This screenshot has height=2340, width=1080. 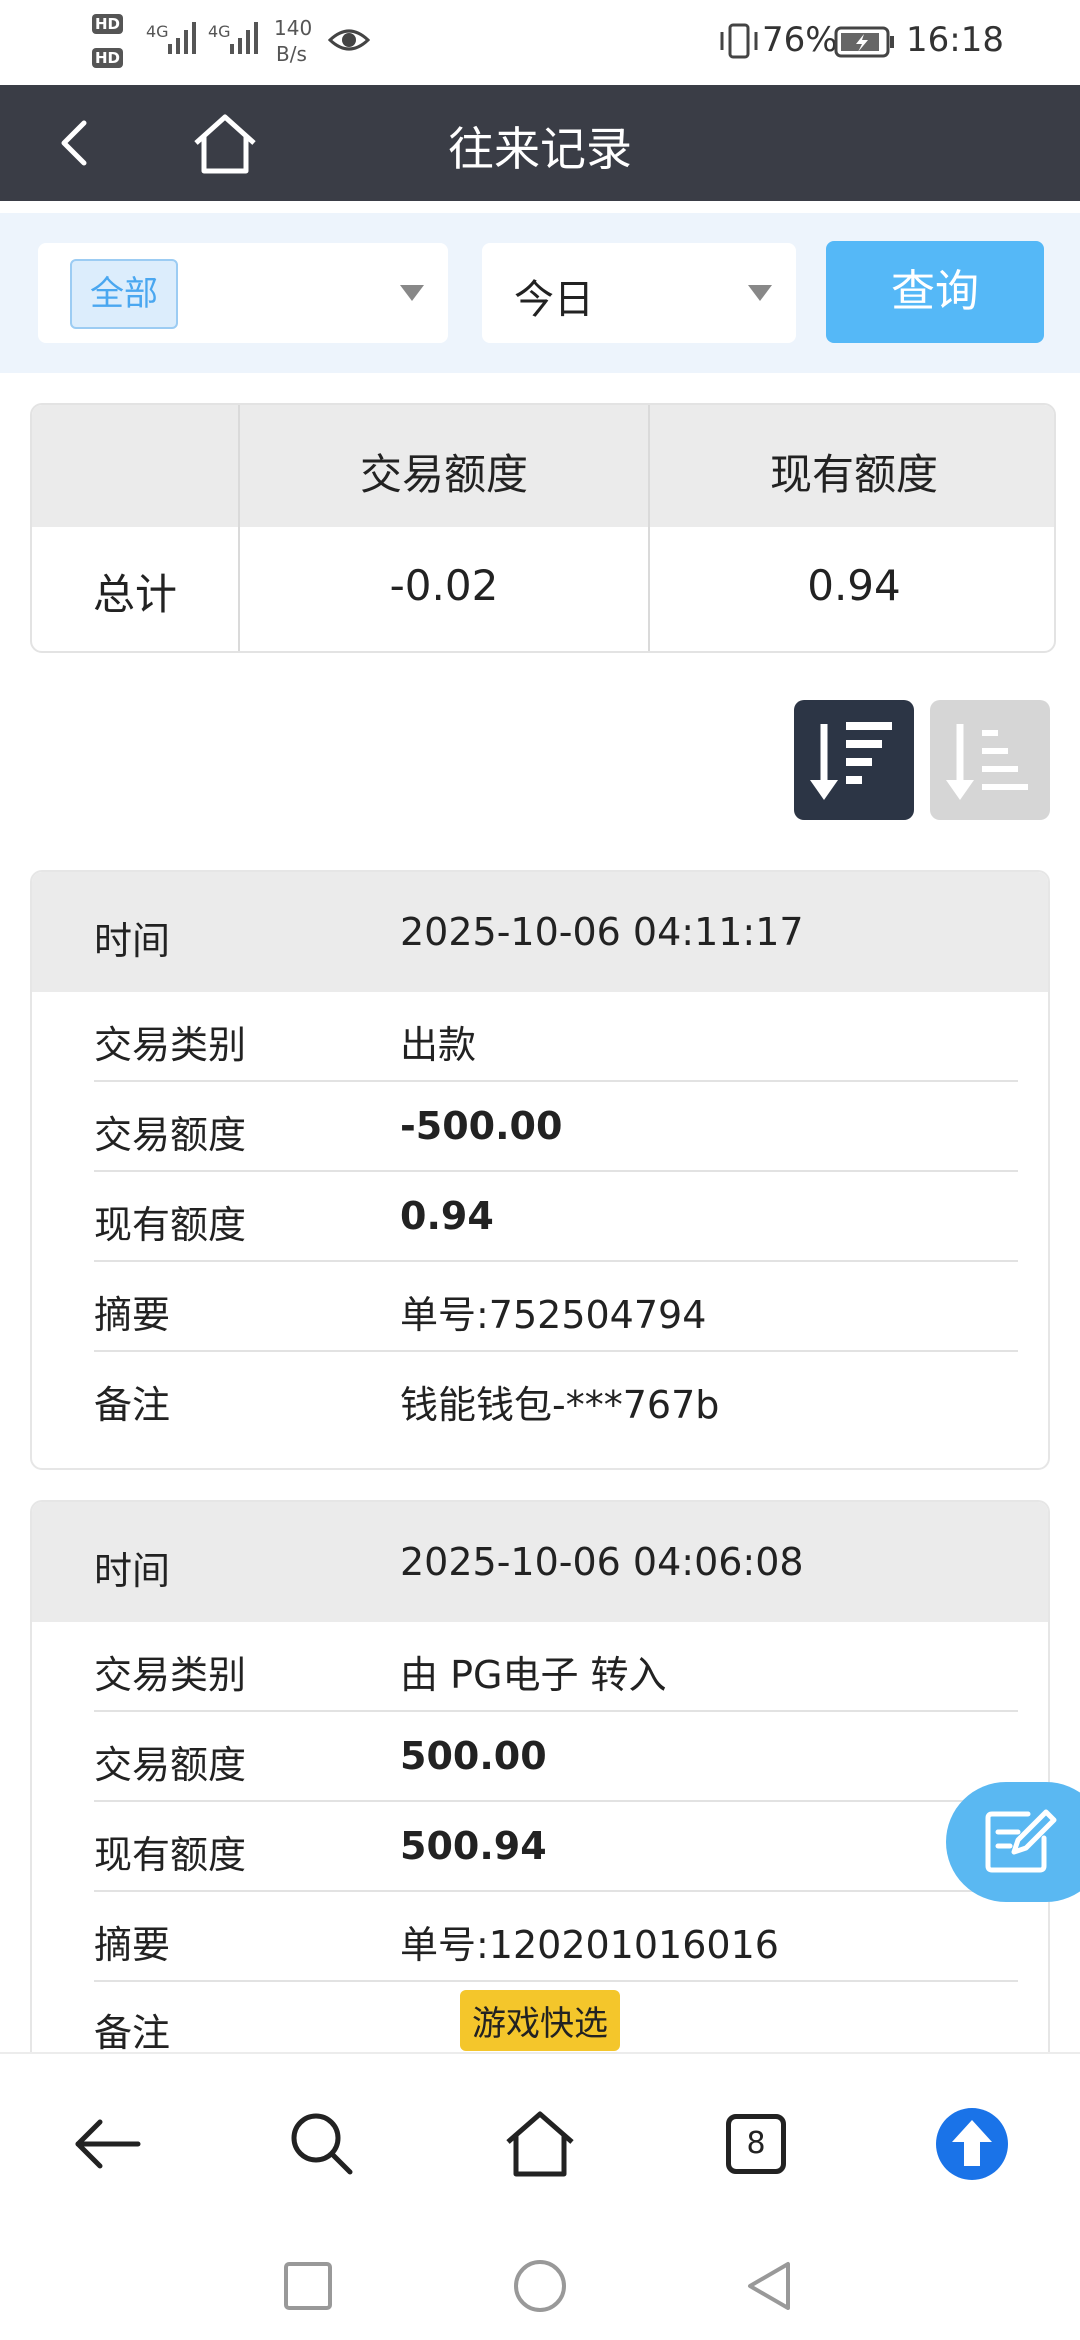 I want to click on clock: 16:18, so click(x=955, y=40).